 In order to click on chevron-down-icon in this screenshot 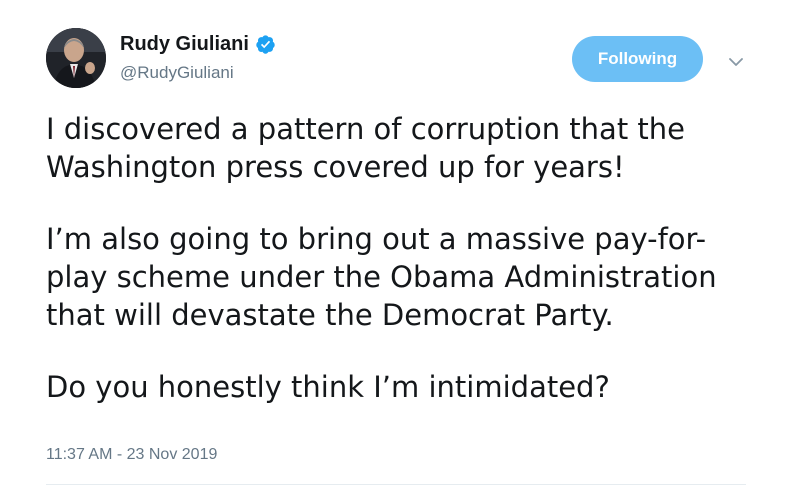, I will do `click(736, 61)`.